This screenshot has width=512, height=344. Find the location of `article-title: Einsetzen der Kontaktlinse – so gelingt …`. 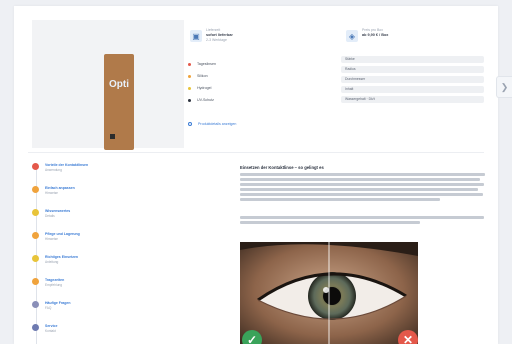

article-title: Einsetzen der Kontaktlinse – so gelingt … is located at coordinates (282, 167).